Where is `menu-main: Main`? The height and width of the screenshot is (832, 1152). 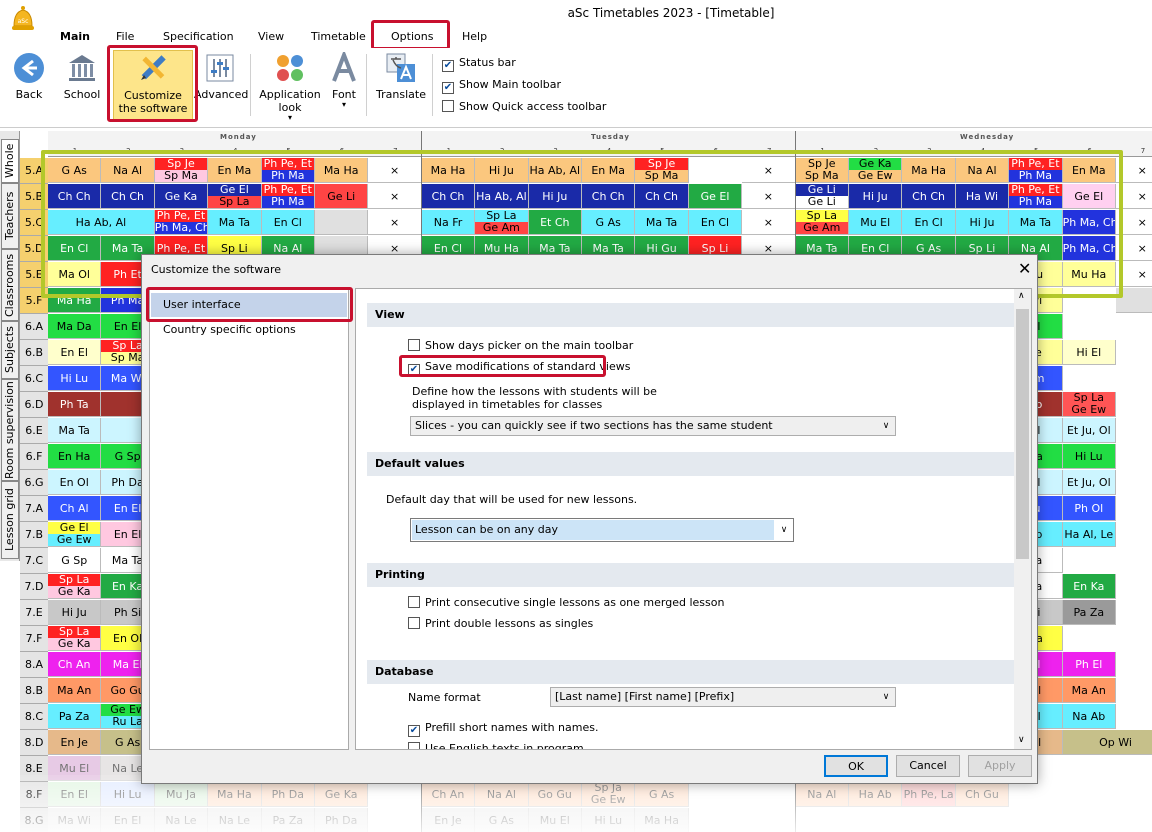 menu-main: Main is located at coordinates (75, 36).